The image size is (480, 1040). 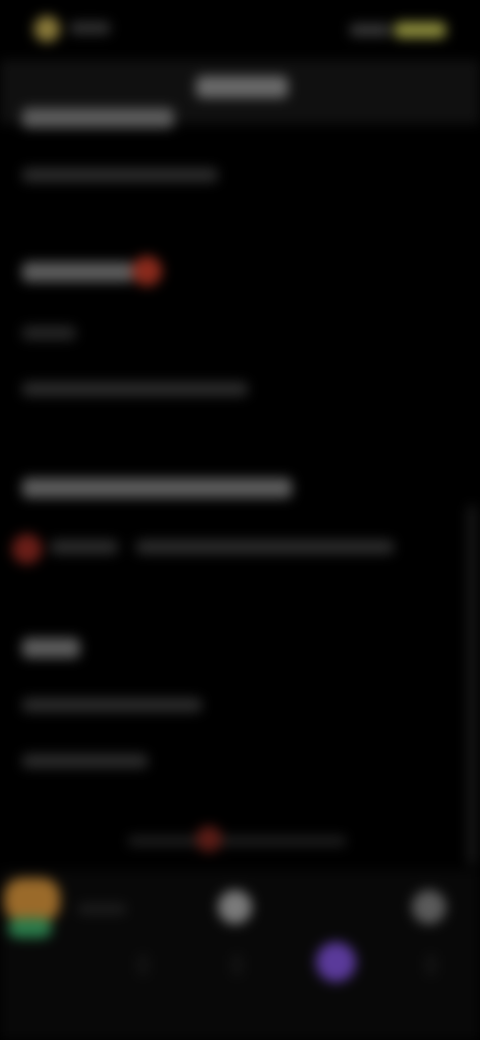 What do you see at coordinates (472, 685) in the screenshot?
I see `scrollbar` at bounding box center [472, 685].